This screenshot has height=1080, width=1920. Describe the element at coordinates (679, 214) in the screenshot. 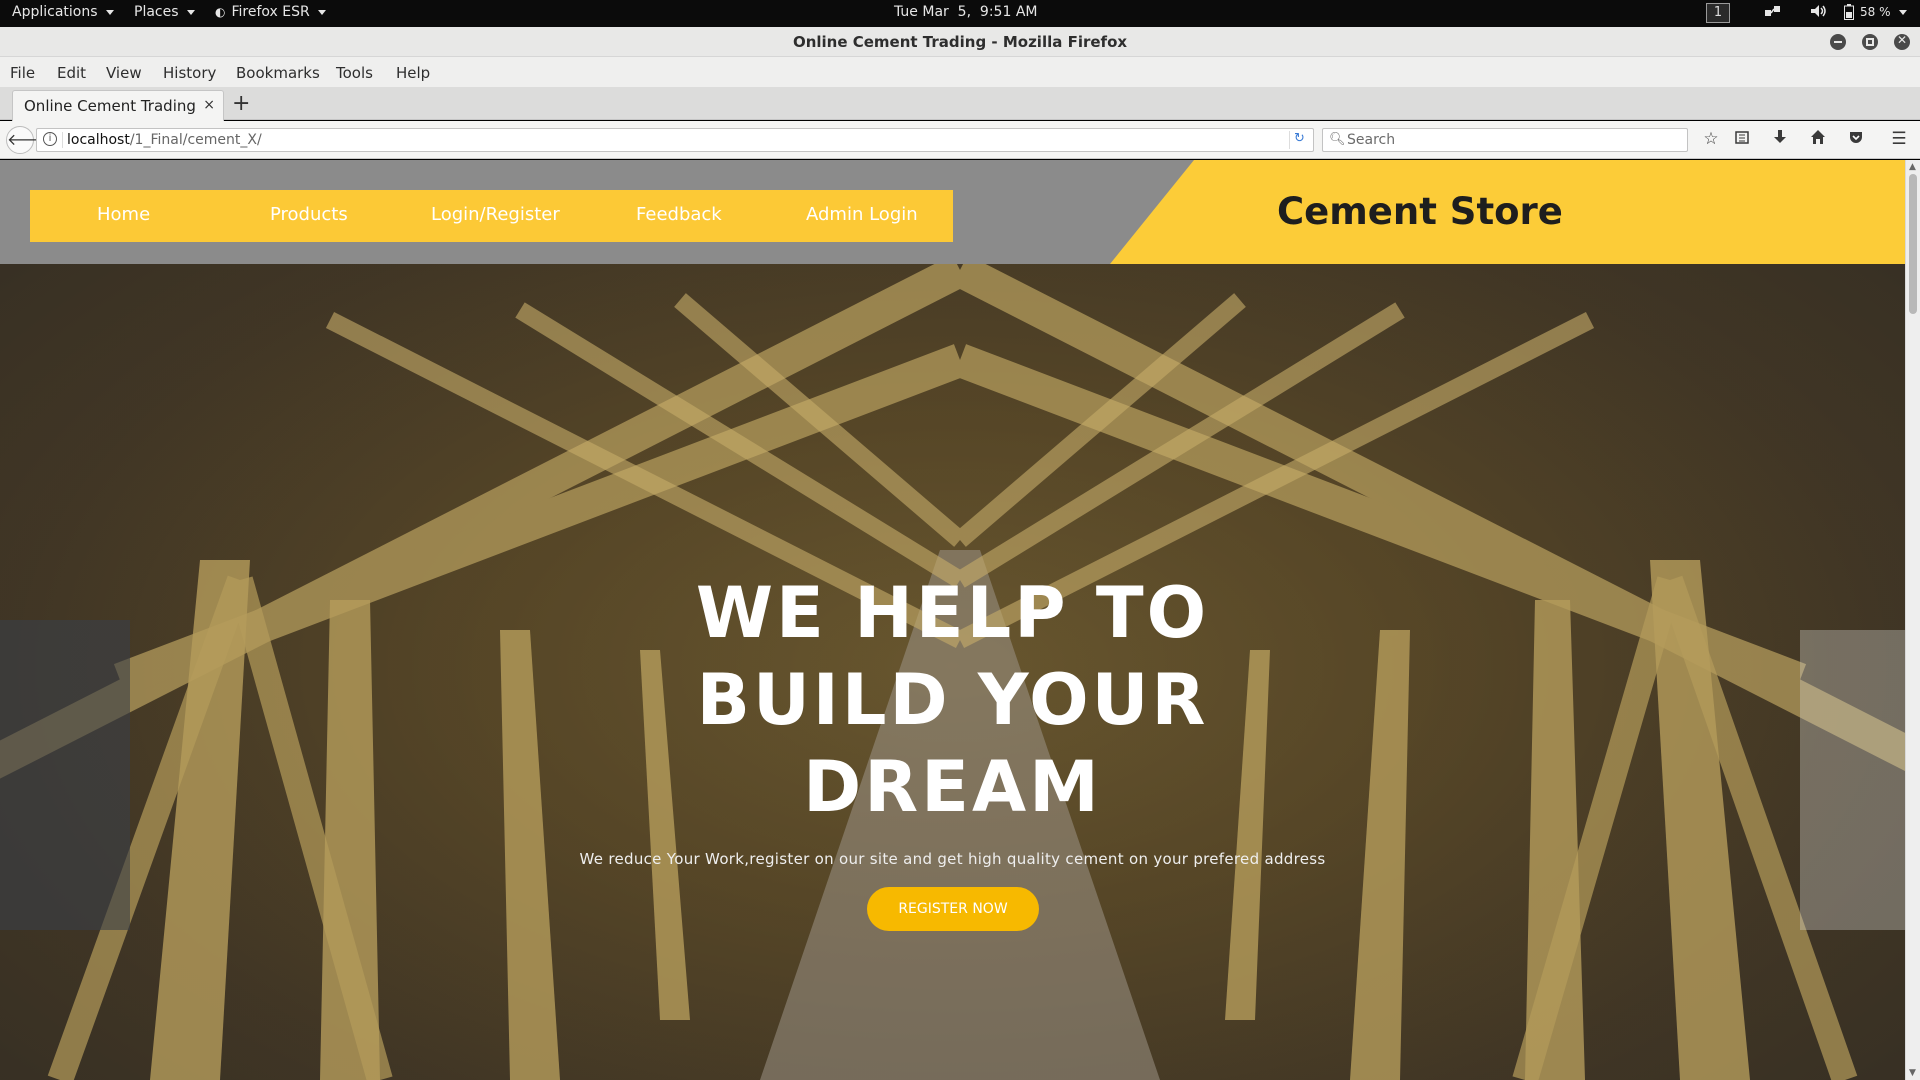

I see `nav-feedback-link: Feedback` at that location.